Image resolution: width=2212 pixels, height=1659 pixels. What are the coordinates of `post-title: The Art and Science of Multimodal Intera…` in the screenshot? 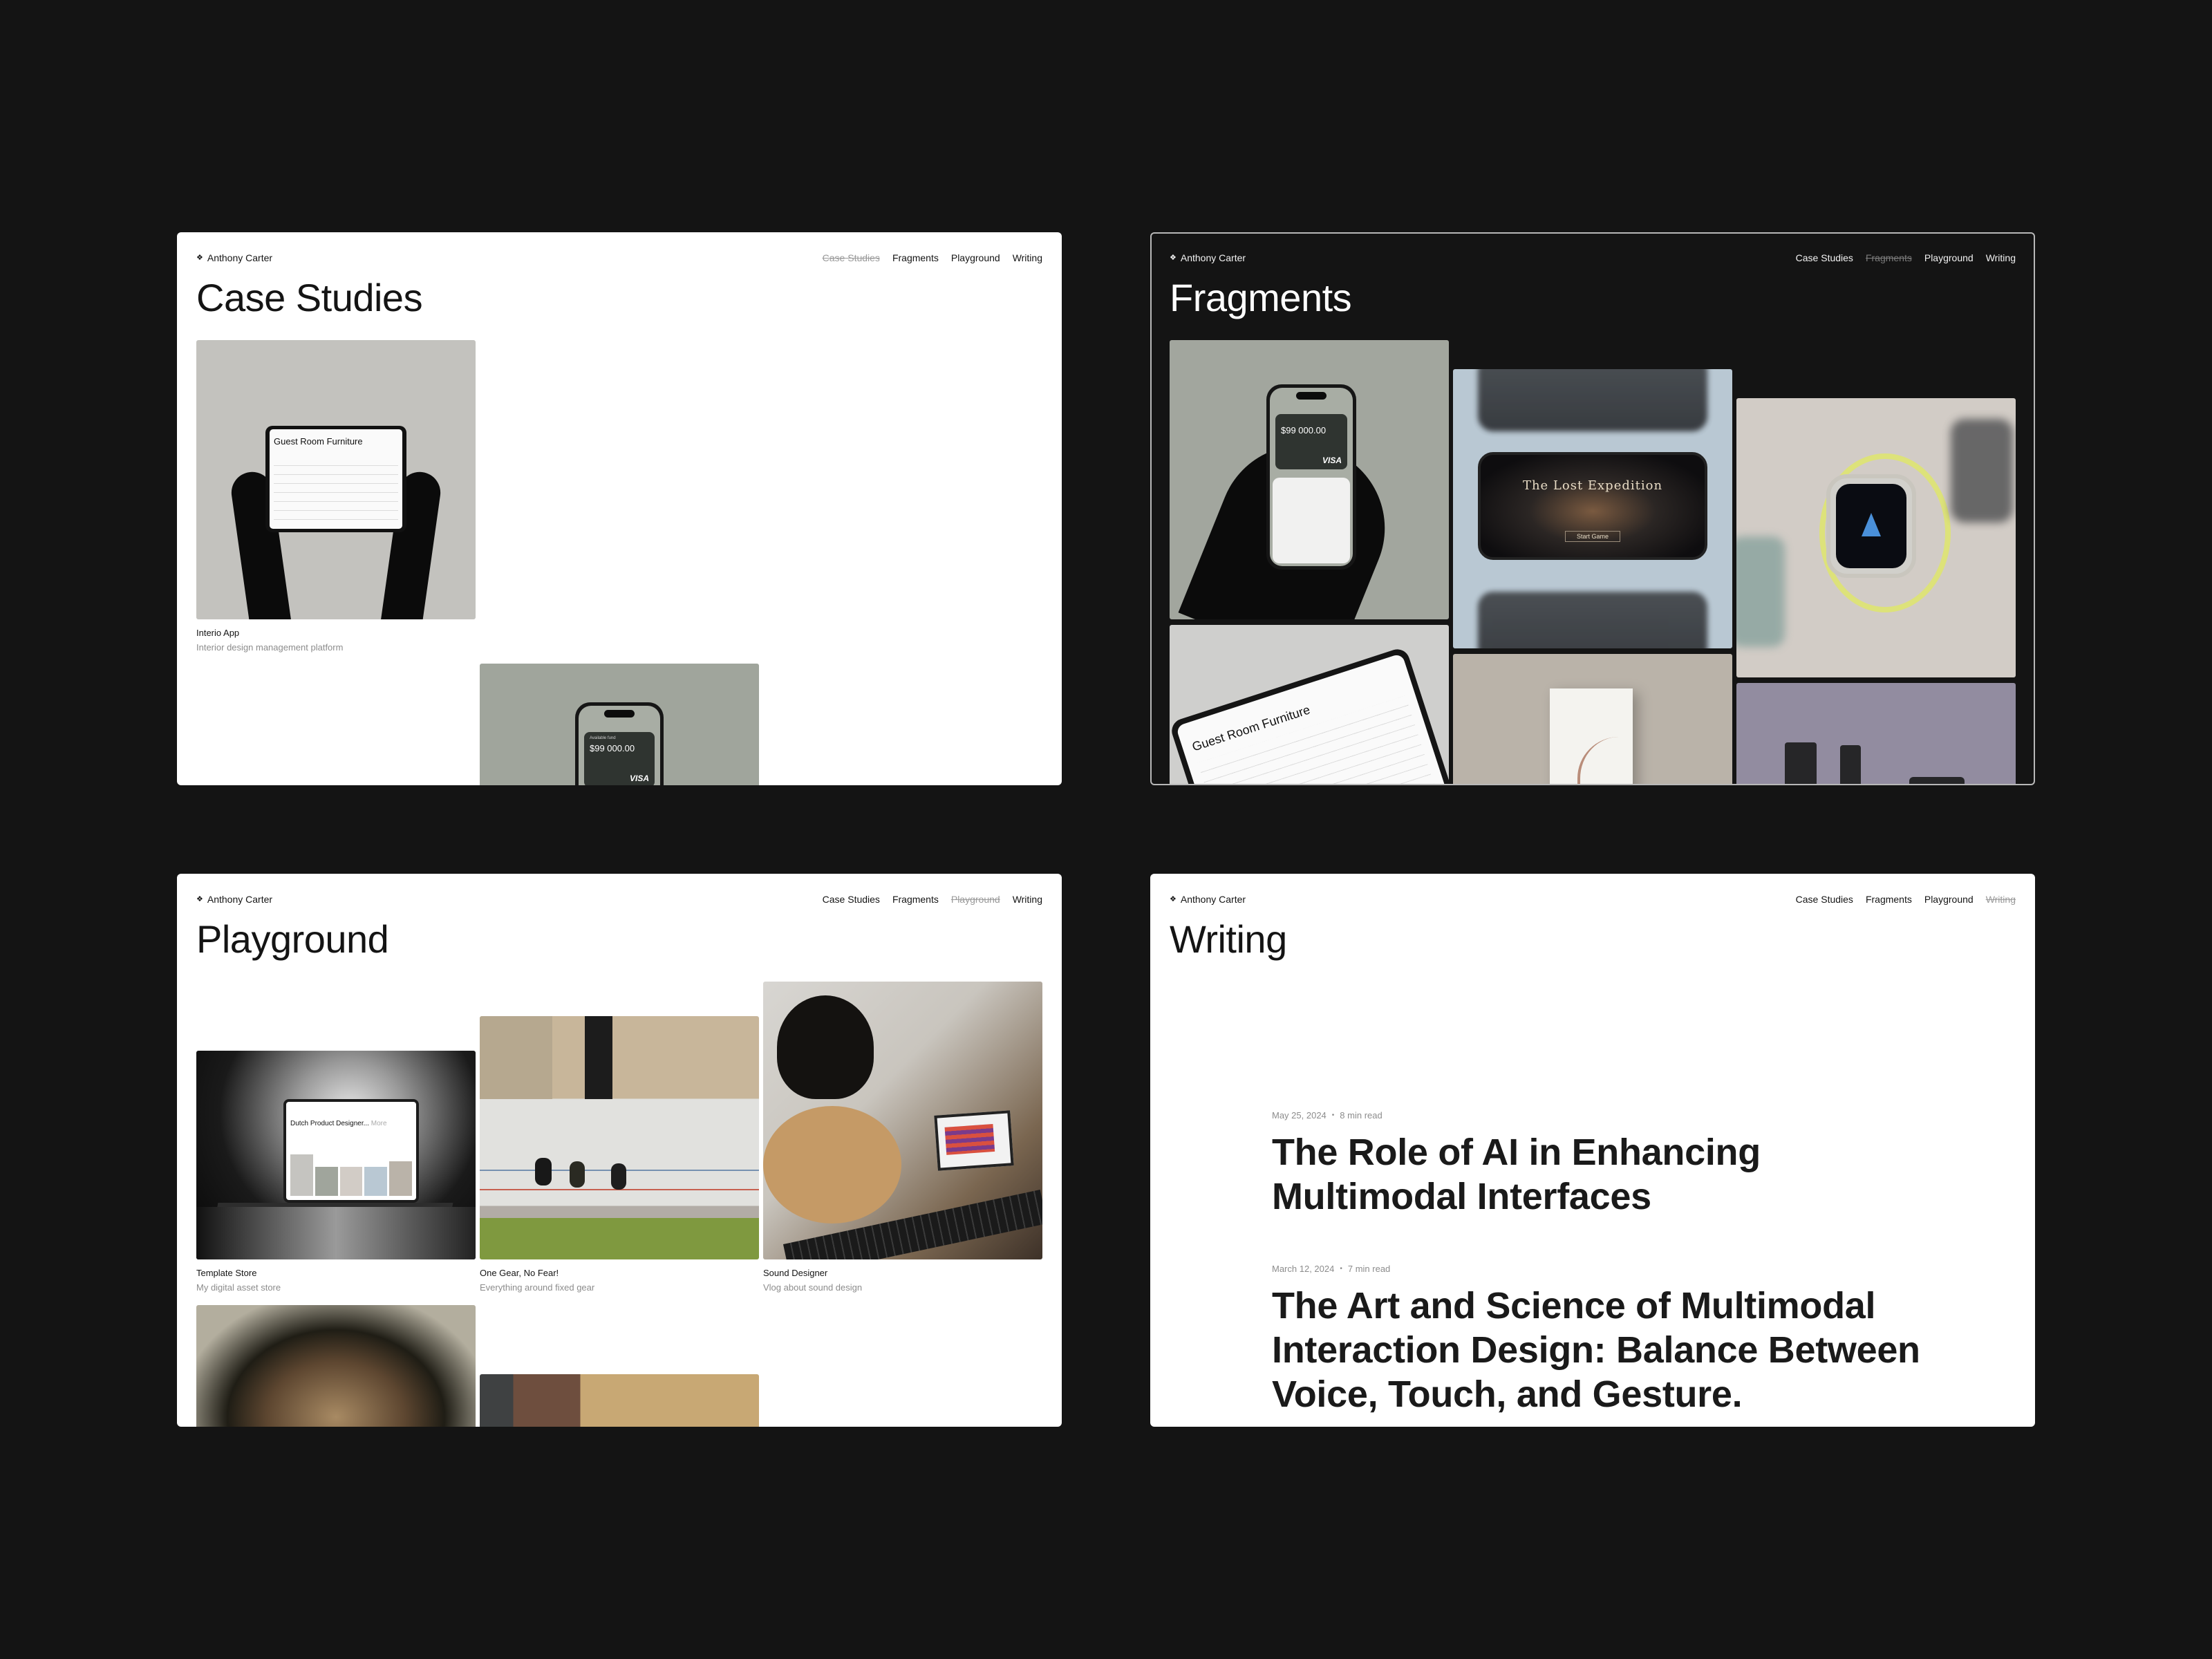 It's located at (1610, 1350).